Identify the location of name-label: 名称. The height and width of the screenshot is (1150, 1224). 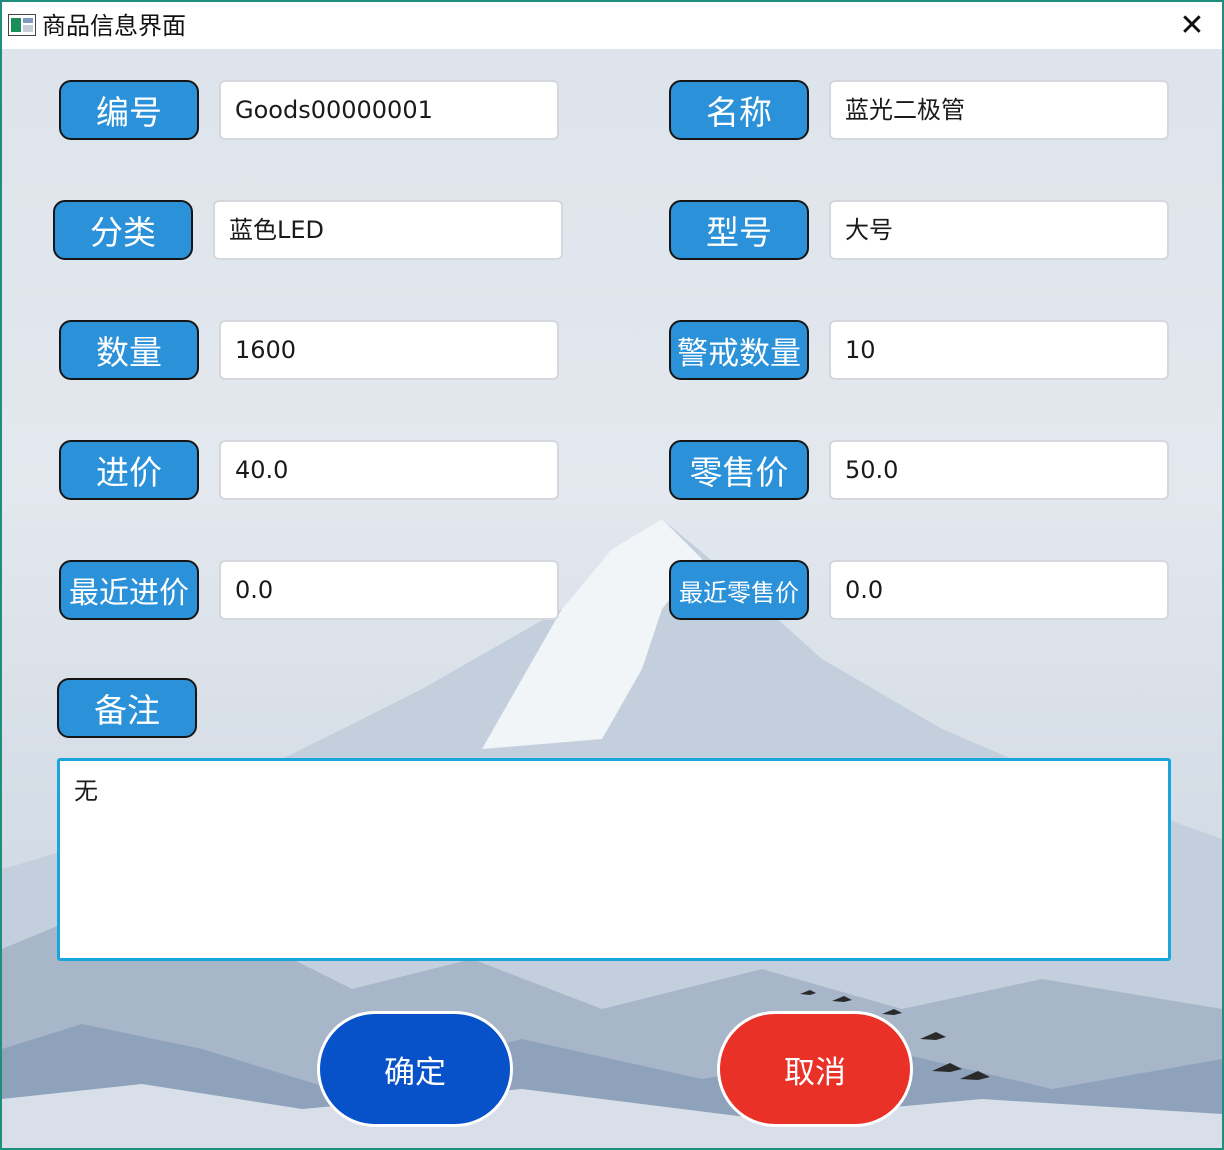
(739, 110).